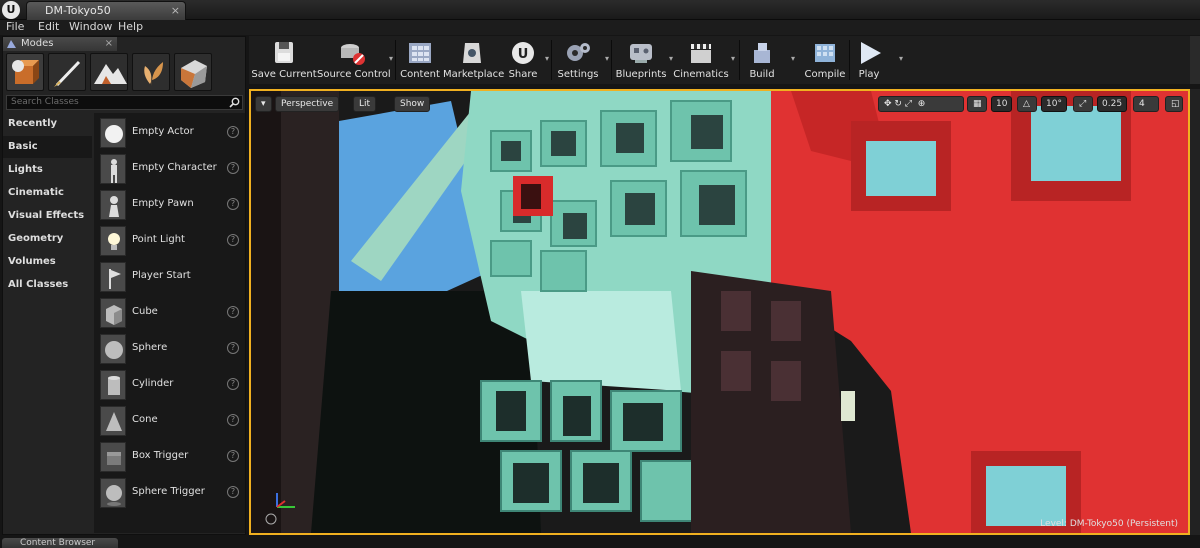  I want to click on content-button: Content, so click(420, 60).